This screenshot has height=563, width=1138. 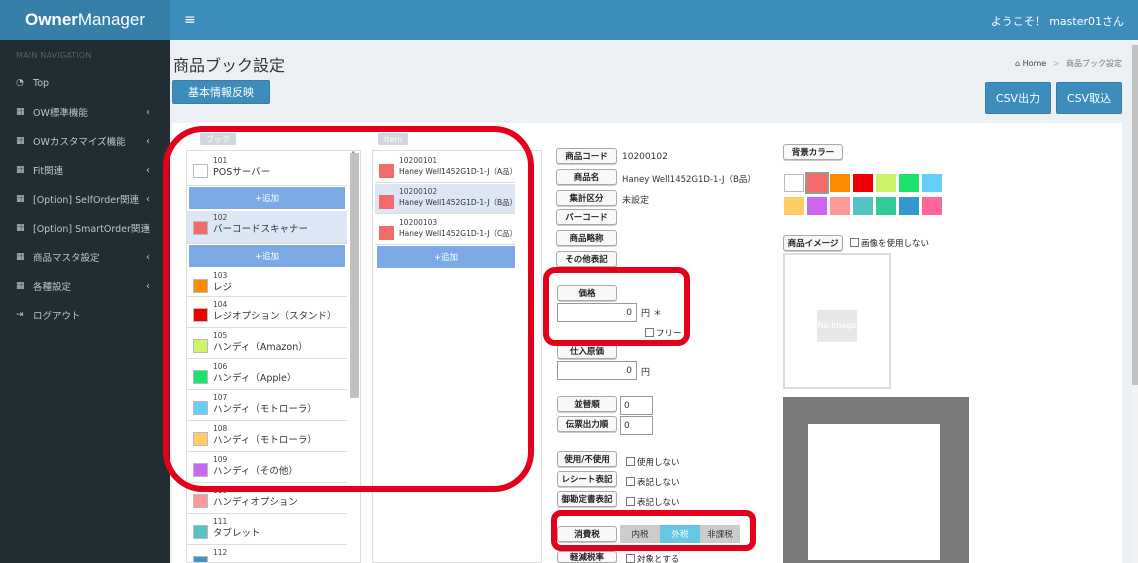 I want to click on reduced-tax-checkbox, so click(x=630, y=558).